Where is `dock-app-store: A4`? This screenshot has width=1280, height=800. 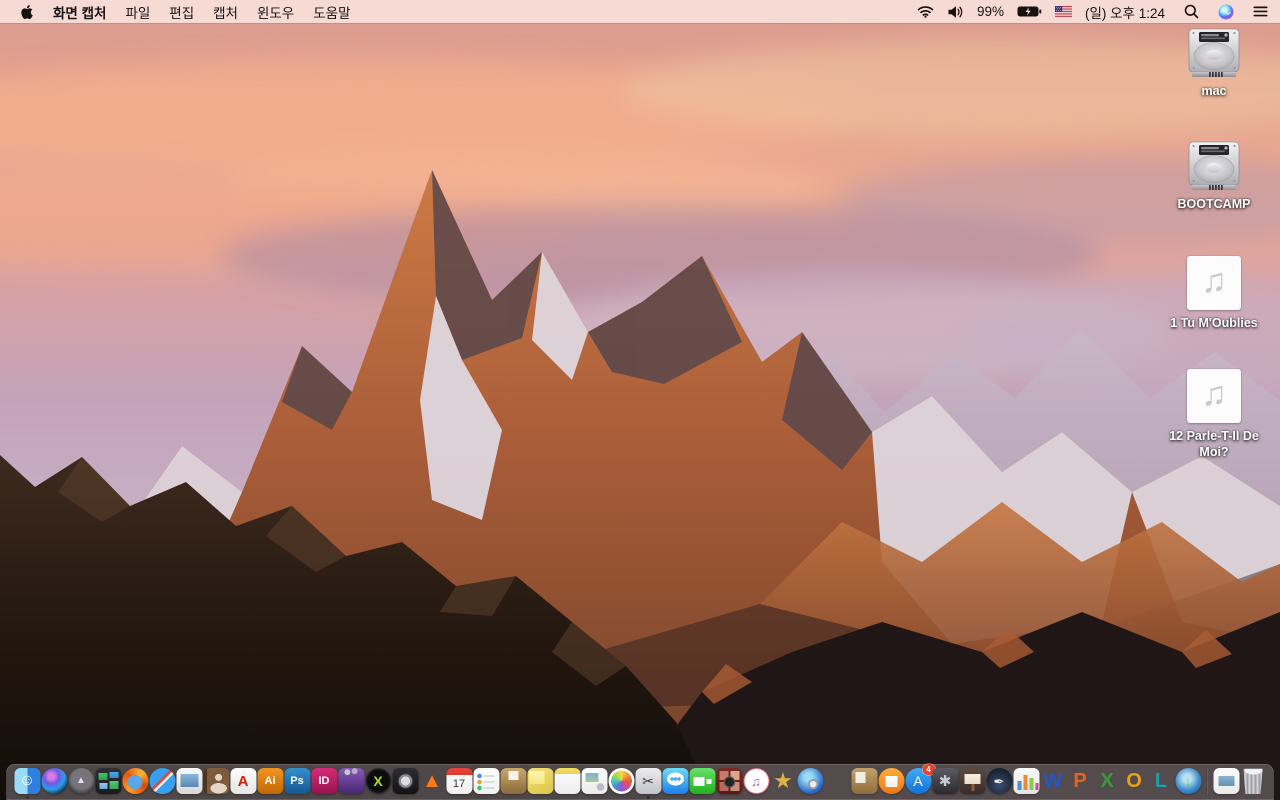
dock-app-store: A4 is located at coordinates (920, 779).